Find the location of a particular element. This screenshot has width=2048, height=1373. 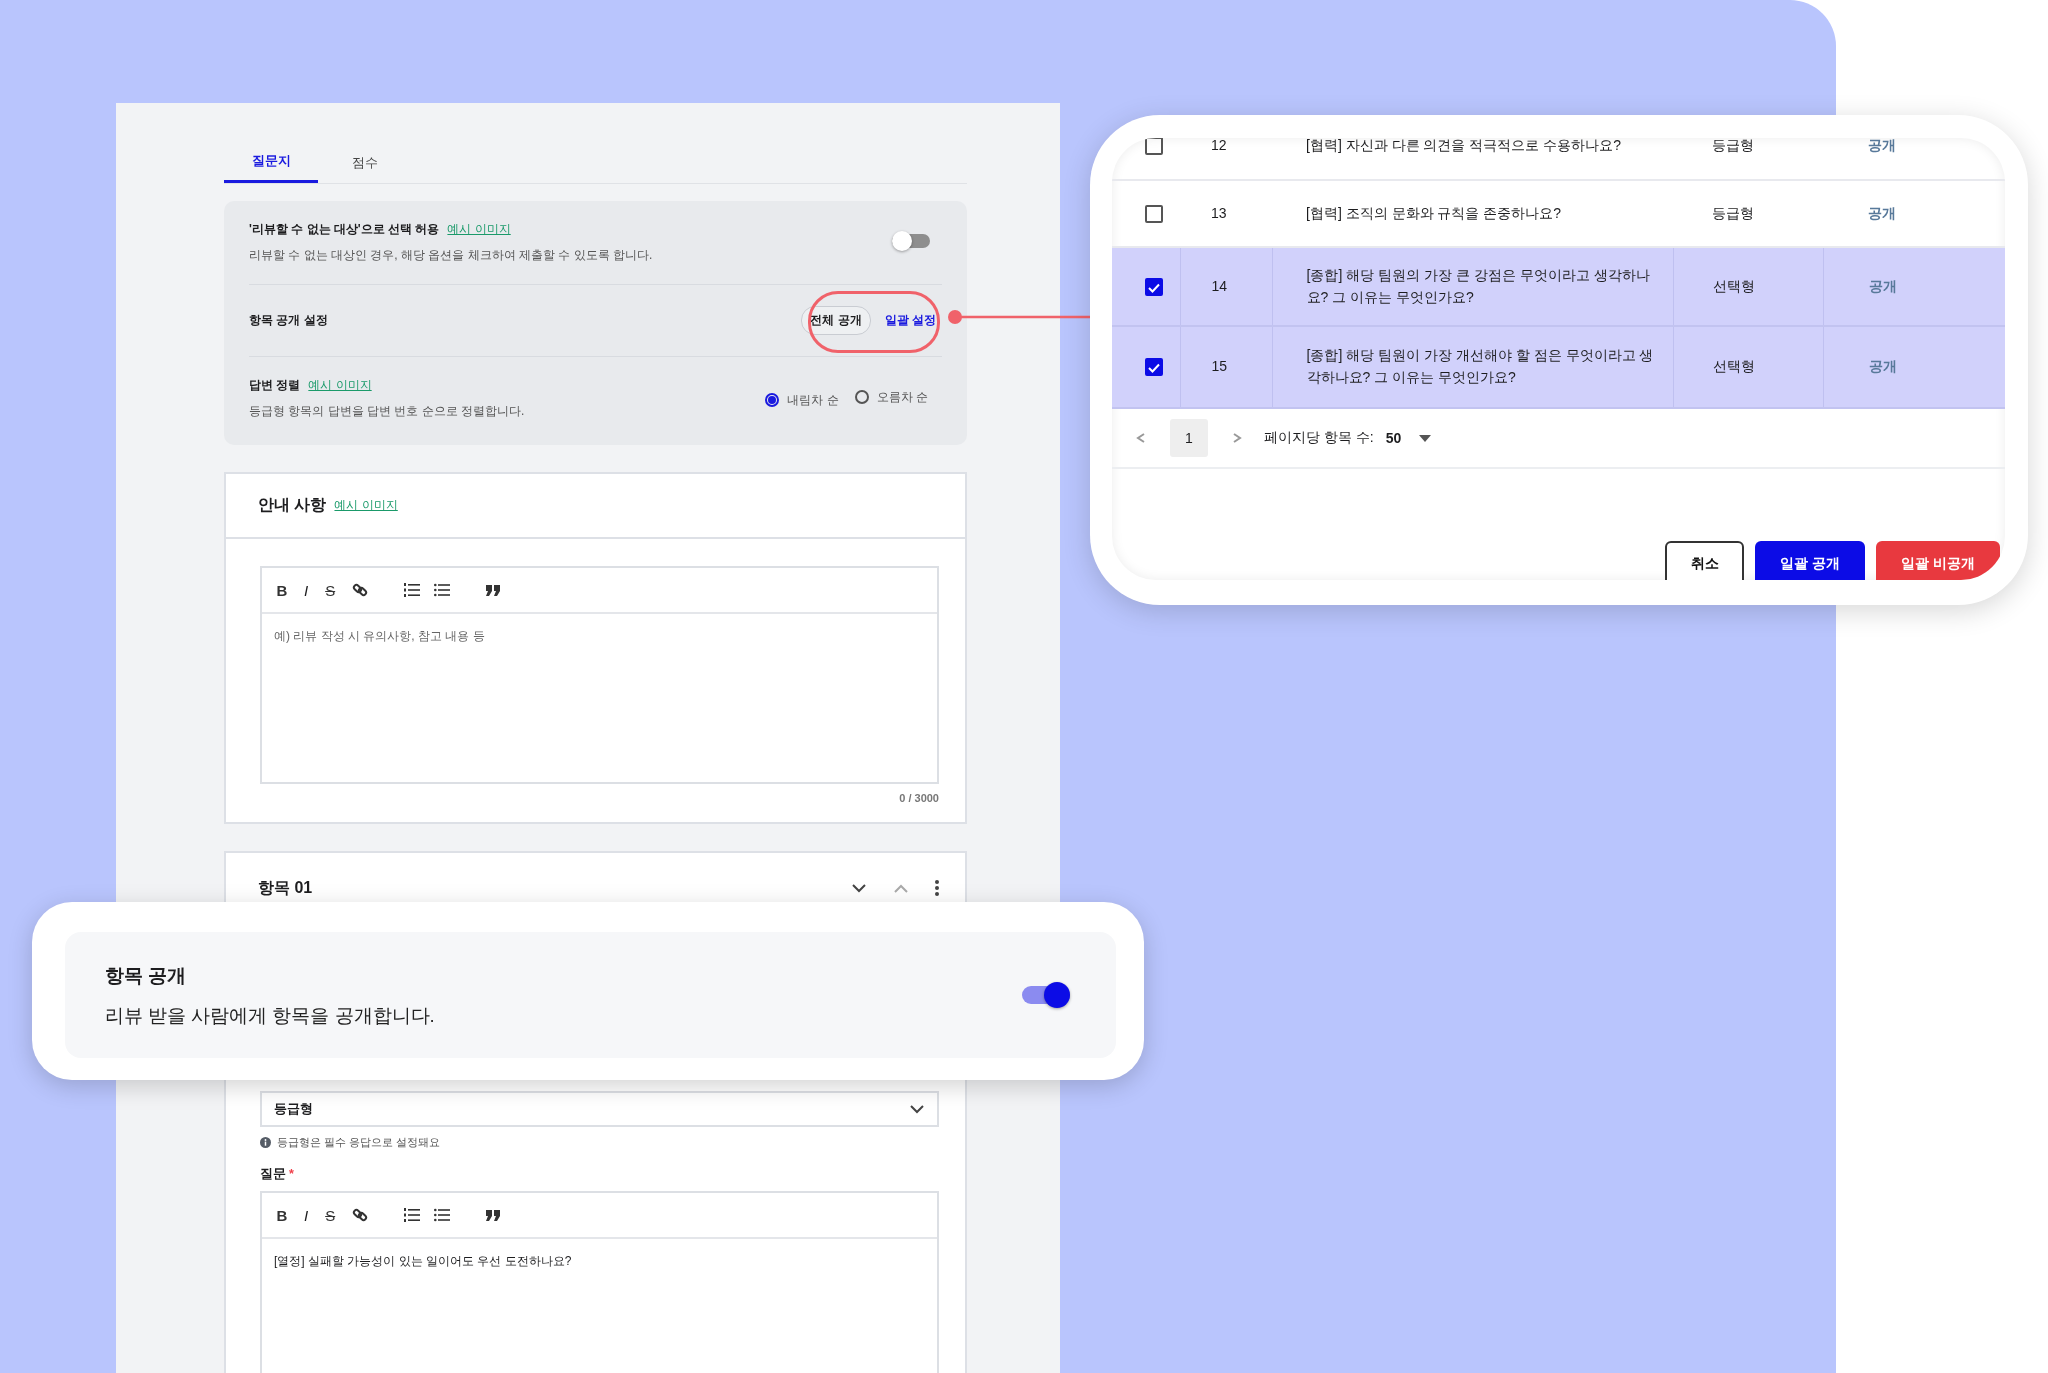

per-page-value: 50 is located at coordinates (1393, 438).